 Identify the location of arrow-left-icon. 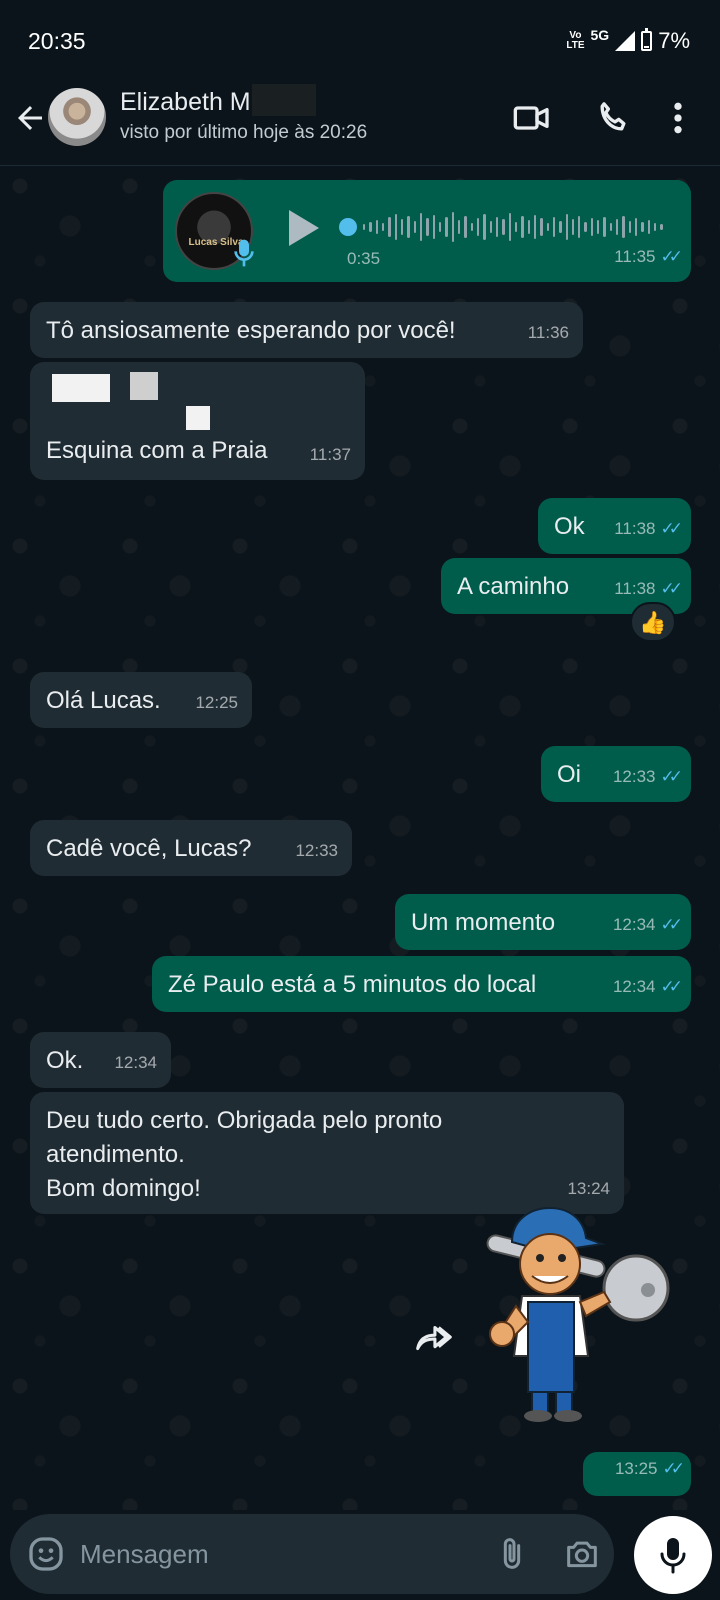
(30, 118).